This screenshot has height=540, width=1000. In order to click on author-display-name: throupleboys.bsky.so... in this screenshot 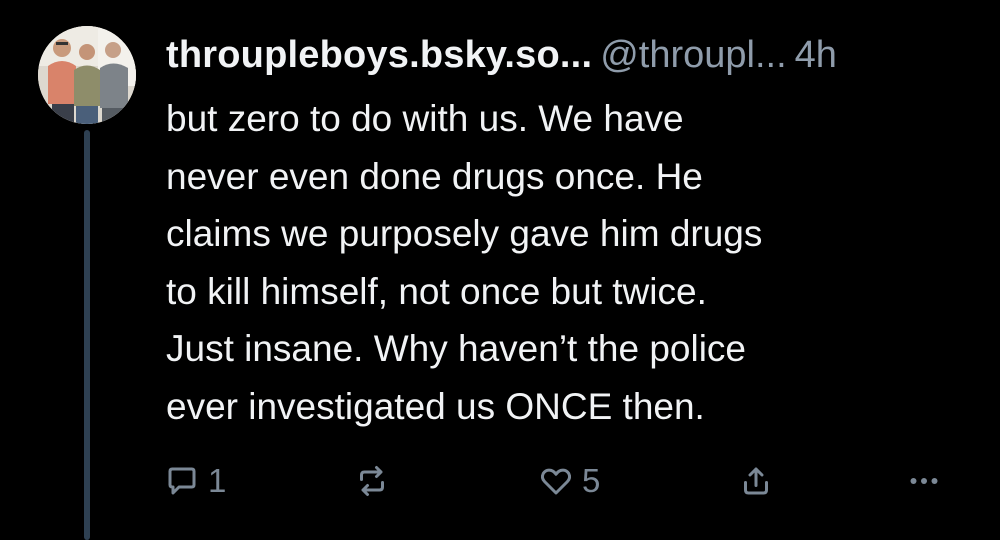, I will do `click(379, 55)`.